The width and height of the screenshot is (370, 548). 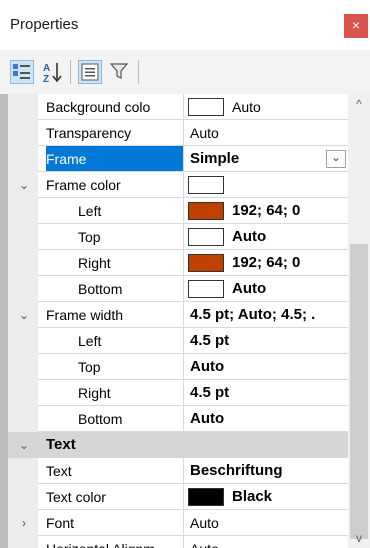 What do you see at coordinates (52, 72) in the screenshot?
I see `alphabetical-sort-icon: A Z` at bounding box center [52, 72].